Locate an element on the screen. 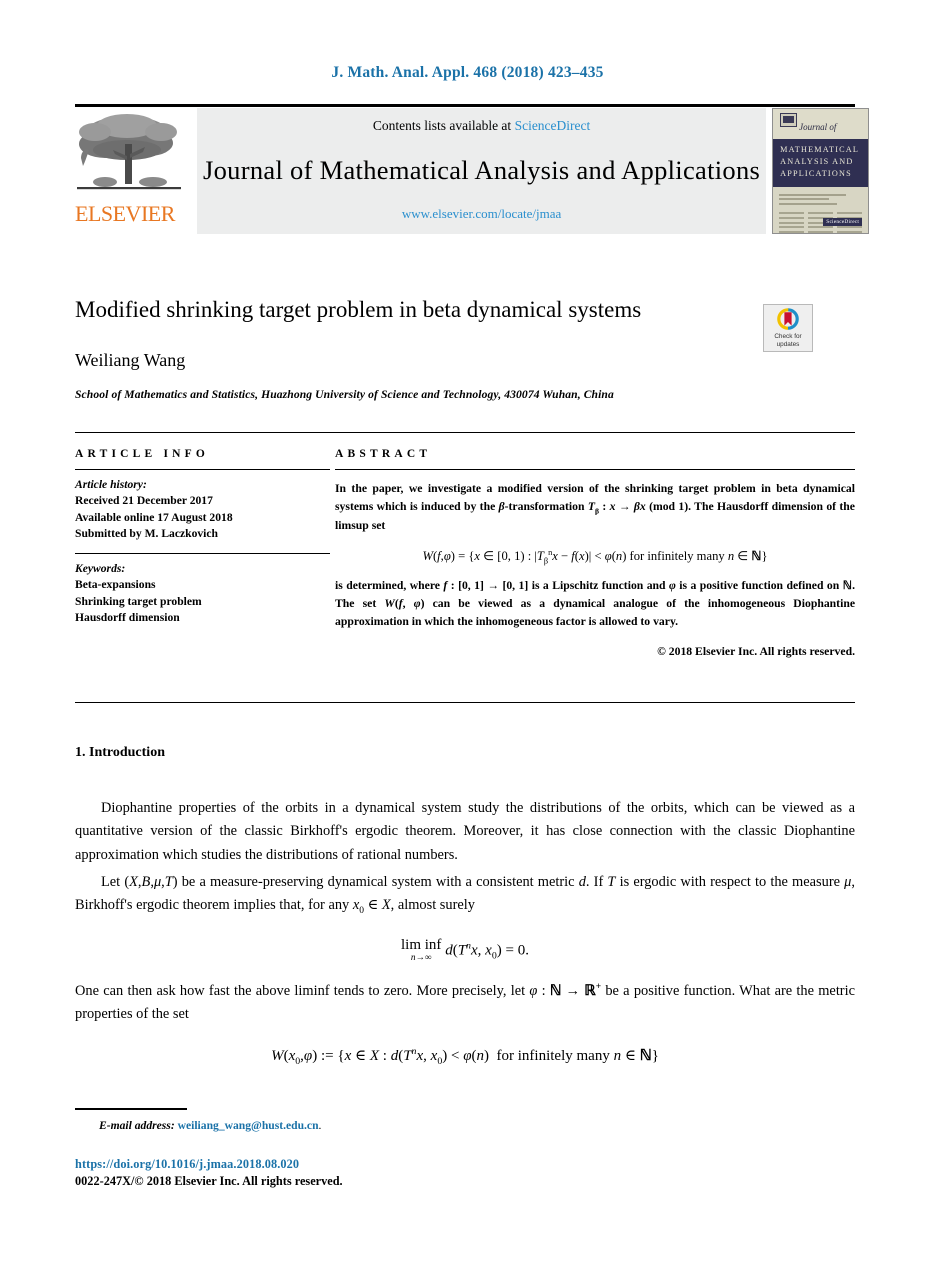 Image resolution: width=935 pixels, height=1266 pixels. crossmark-label: Check for updates is located at coordinates (787, 341).